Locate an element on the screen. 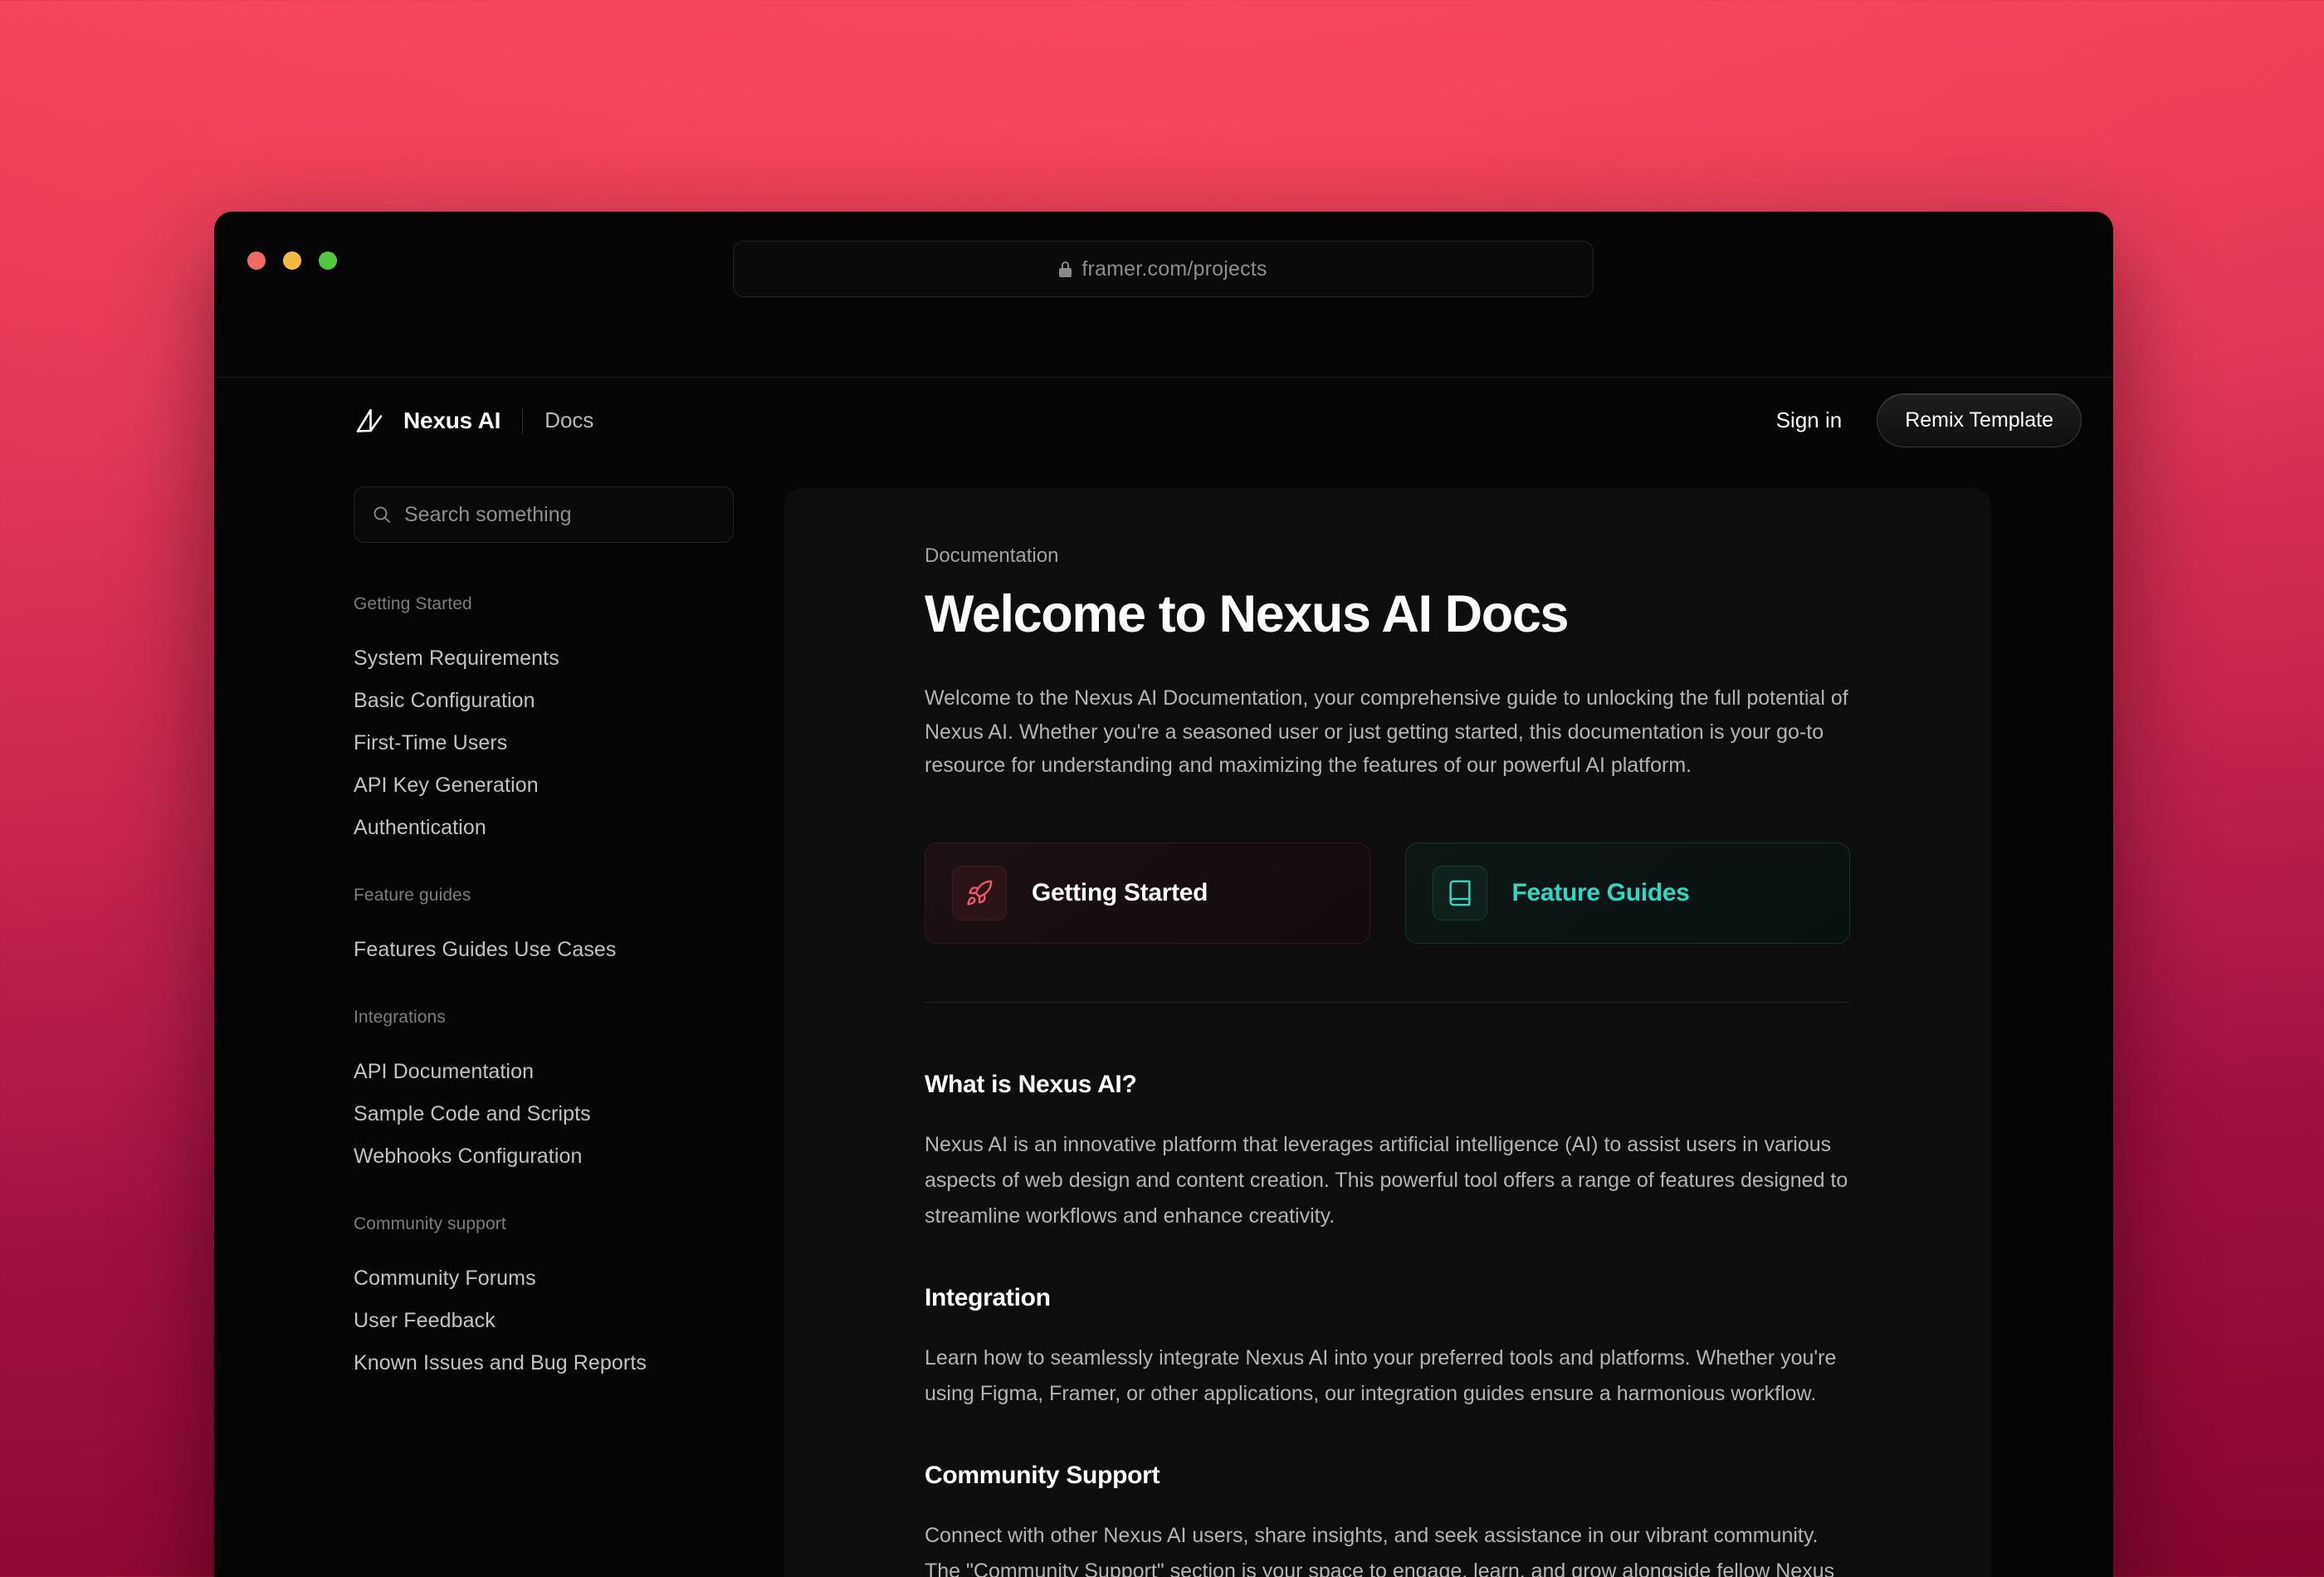 The width and height of the screenshot is (2324, 1577). card-getting-started: Getting Started is located at coordinates (1147, 893).